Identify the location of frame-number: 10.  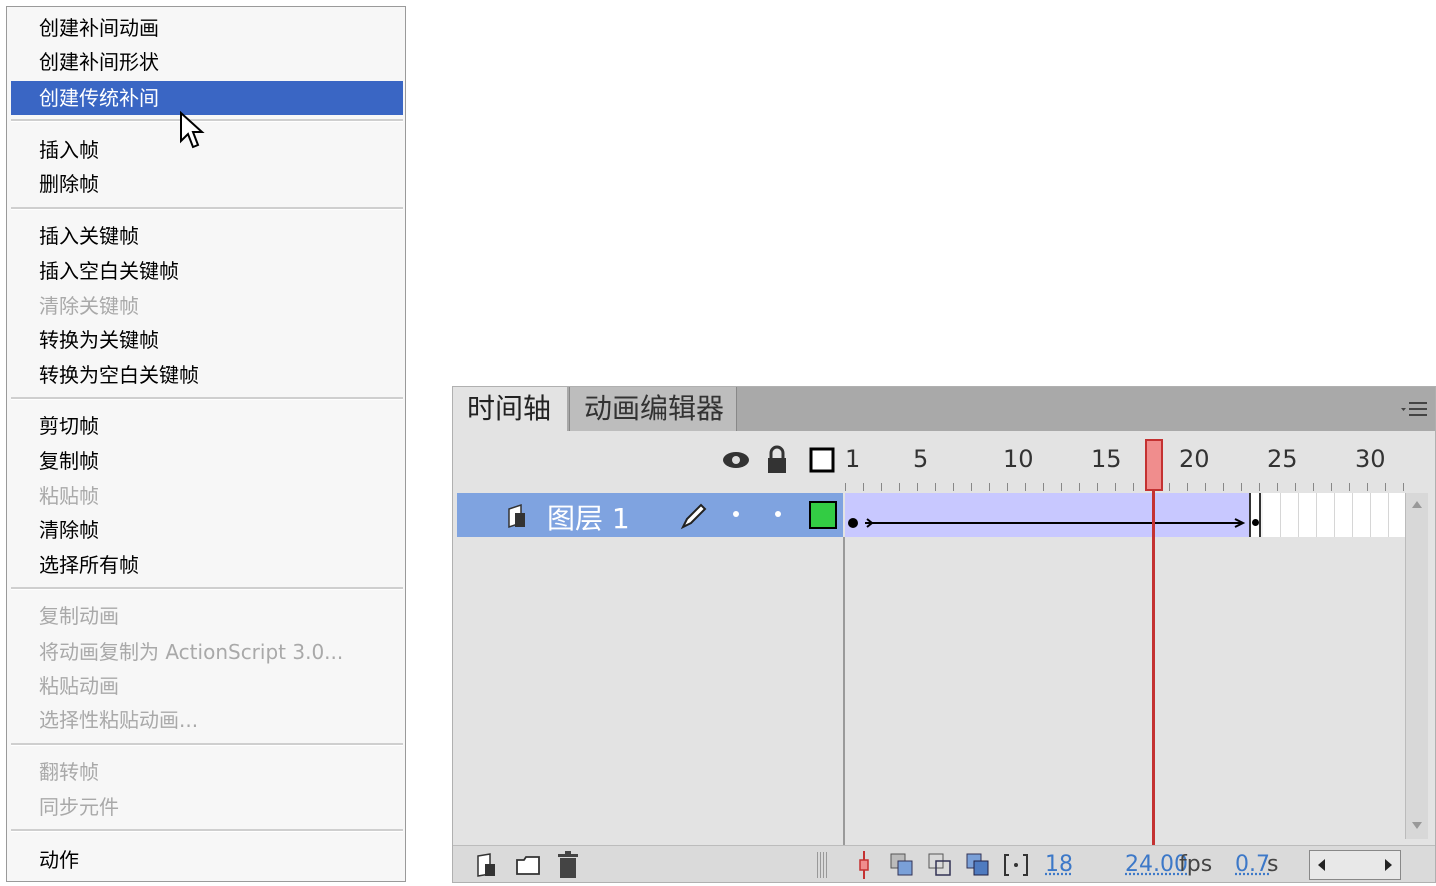
(1018, 459).